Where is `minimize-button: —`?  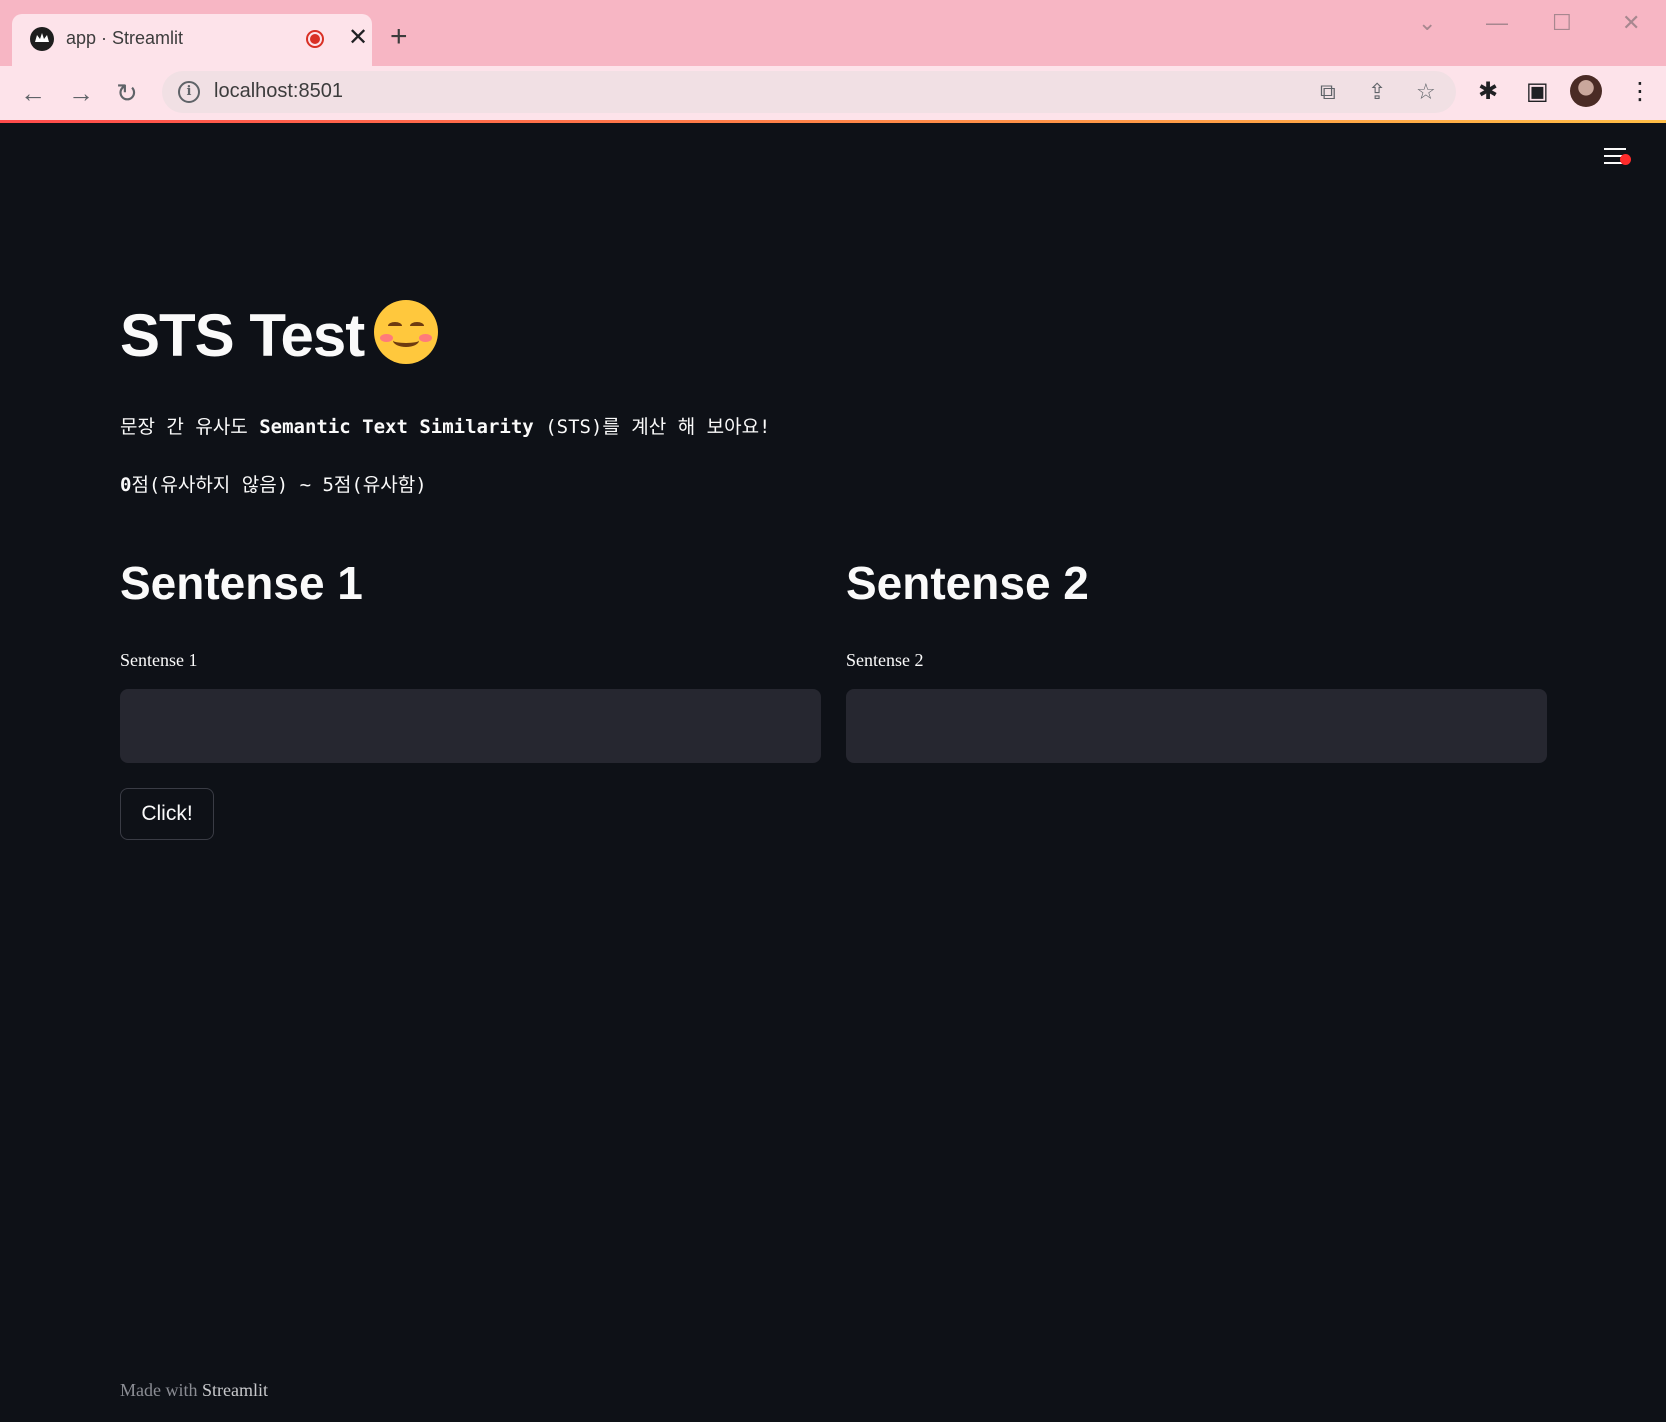 minimize-button: — is located at coordinates (1497, 23).